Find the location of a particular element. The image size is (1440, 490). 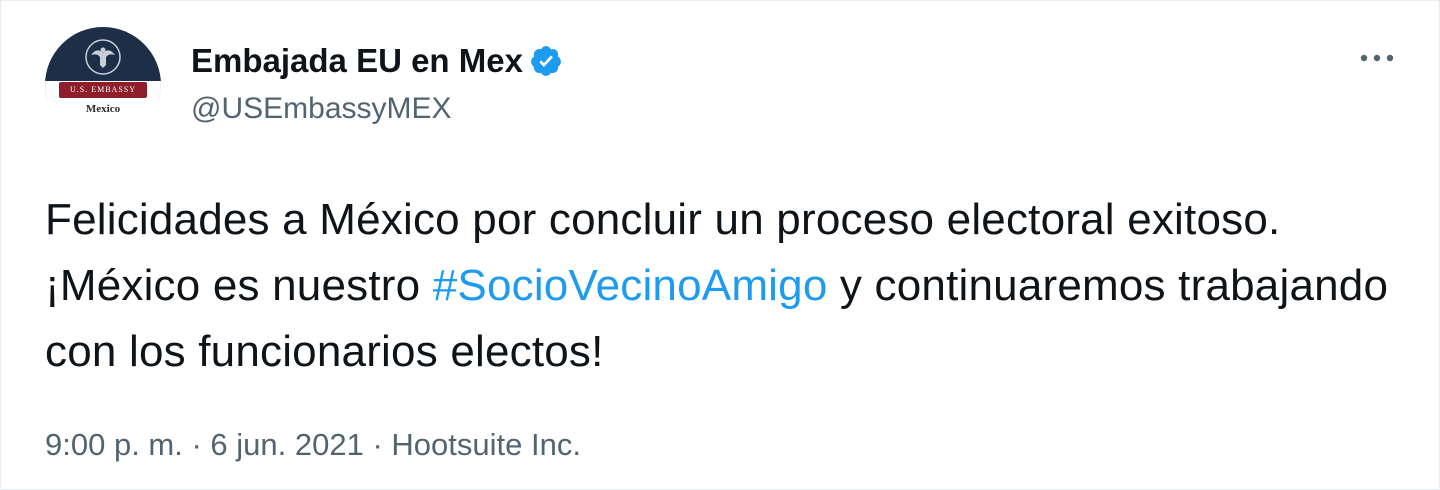

more-options-button is located at coordinates (1377, 58).